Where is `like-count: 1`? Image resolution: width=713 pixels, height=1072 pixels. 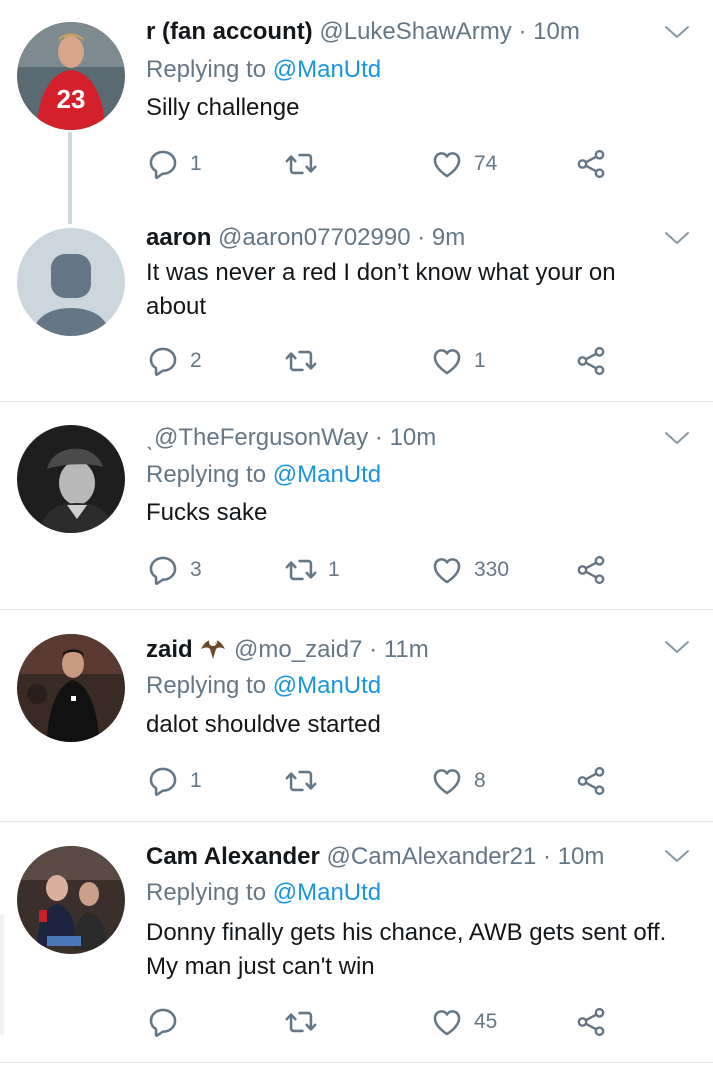 like-count: 1 is located at coordinates (480, 360).